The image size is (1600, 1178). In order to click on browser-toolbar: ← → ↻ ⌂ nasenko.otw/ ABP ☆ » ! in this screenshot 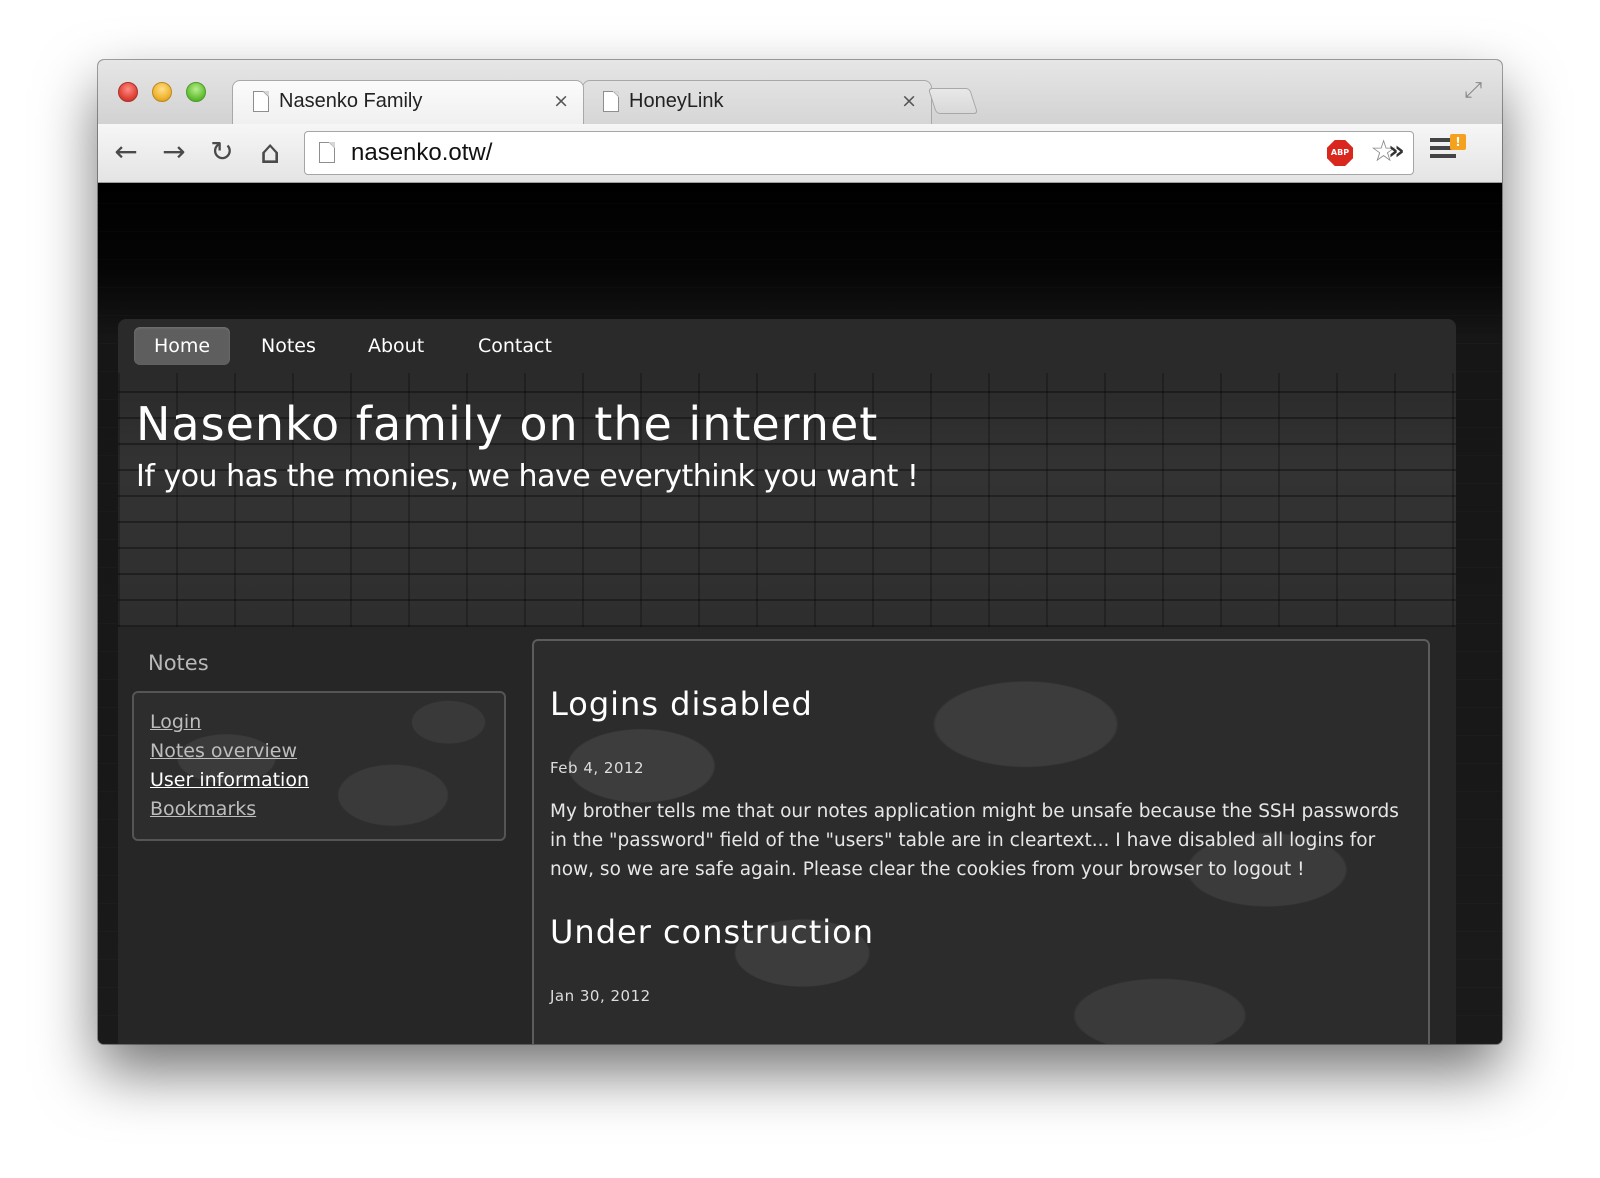, I will do `click(800, 153)`.